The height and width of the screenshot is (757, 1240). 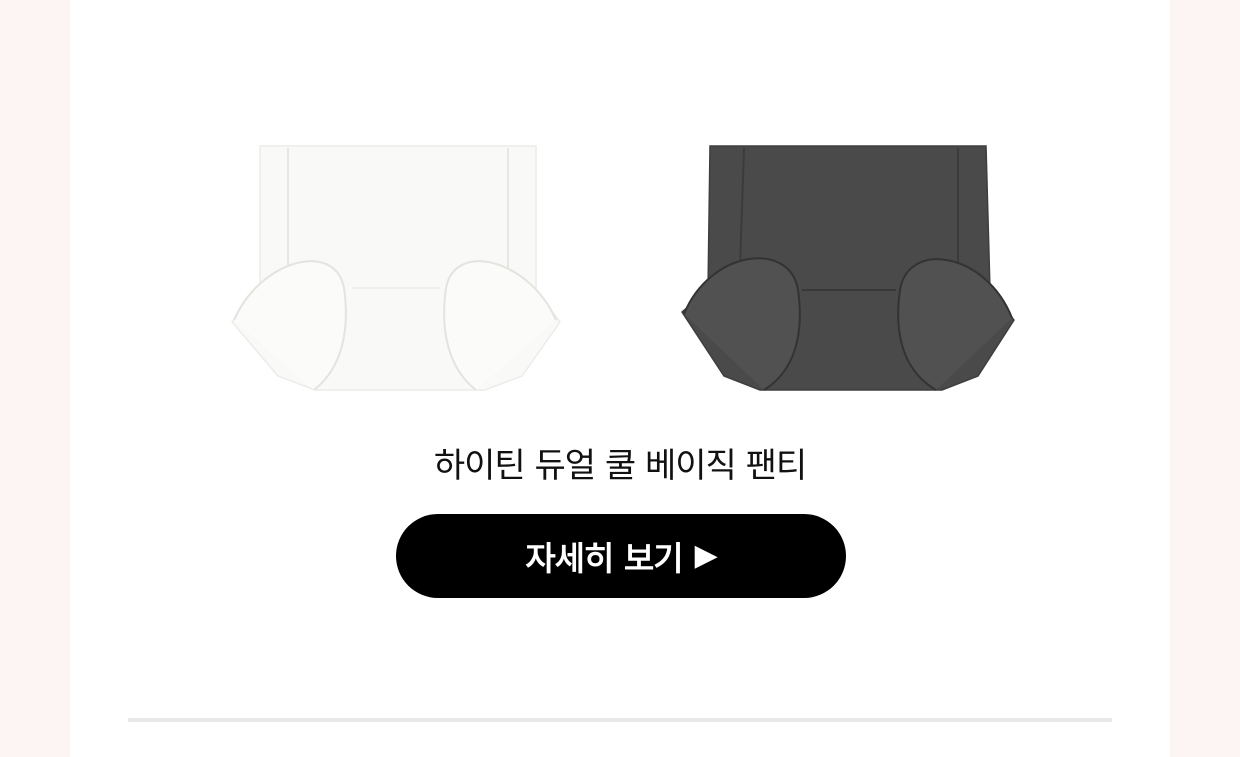 What do you see at coordinates (400, 268) in the screenshot?
I see `product-image-white` at bounding box center [400, 268].